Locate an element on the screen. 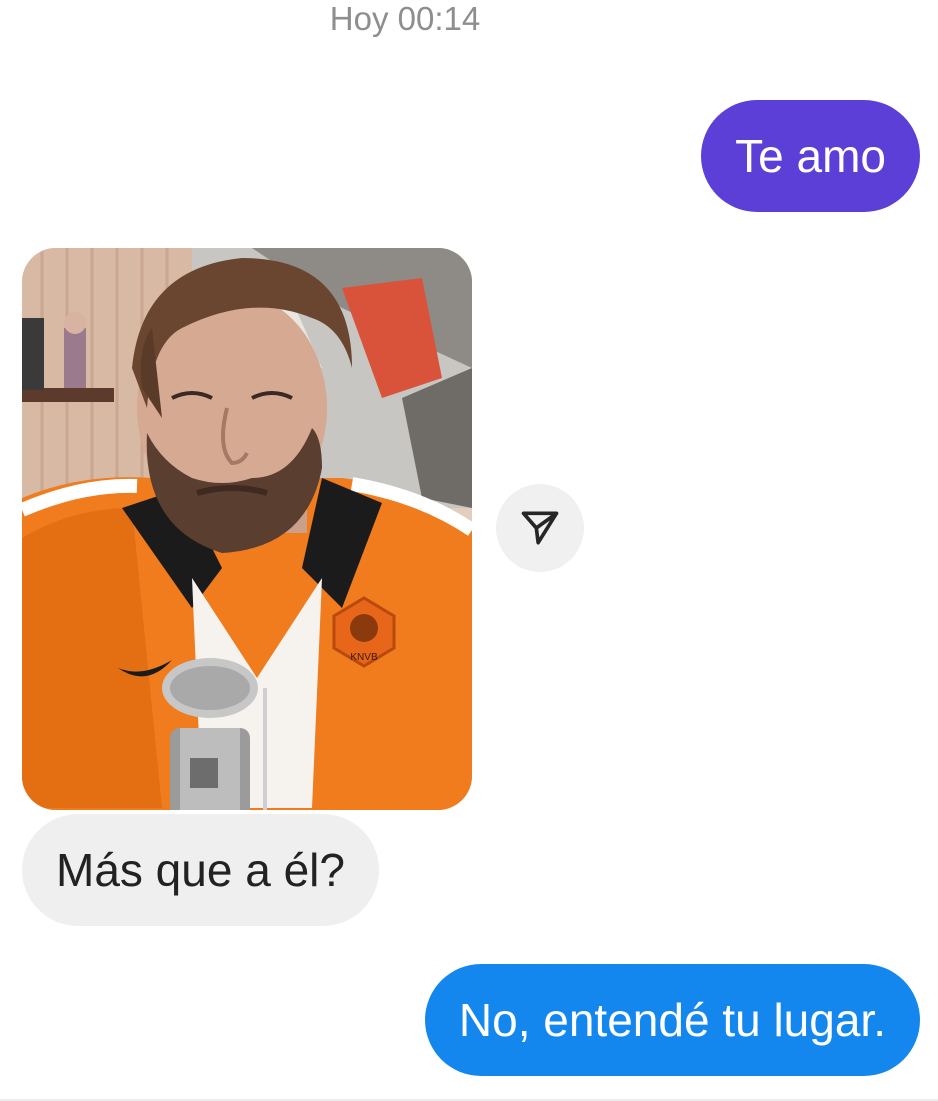 Image resolution: width=938 pixels, height=1101 pixels. message-text: Más que a él? is located at coordinates (200, 870).